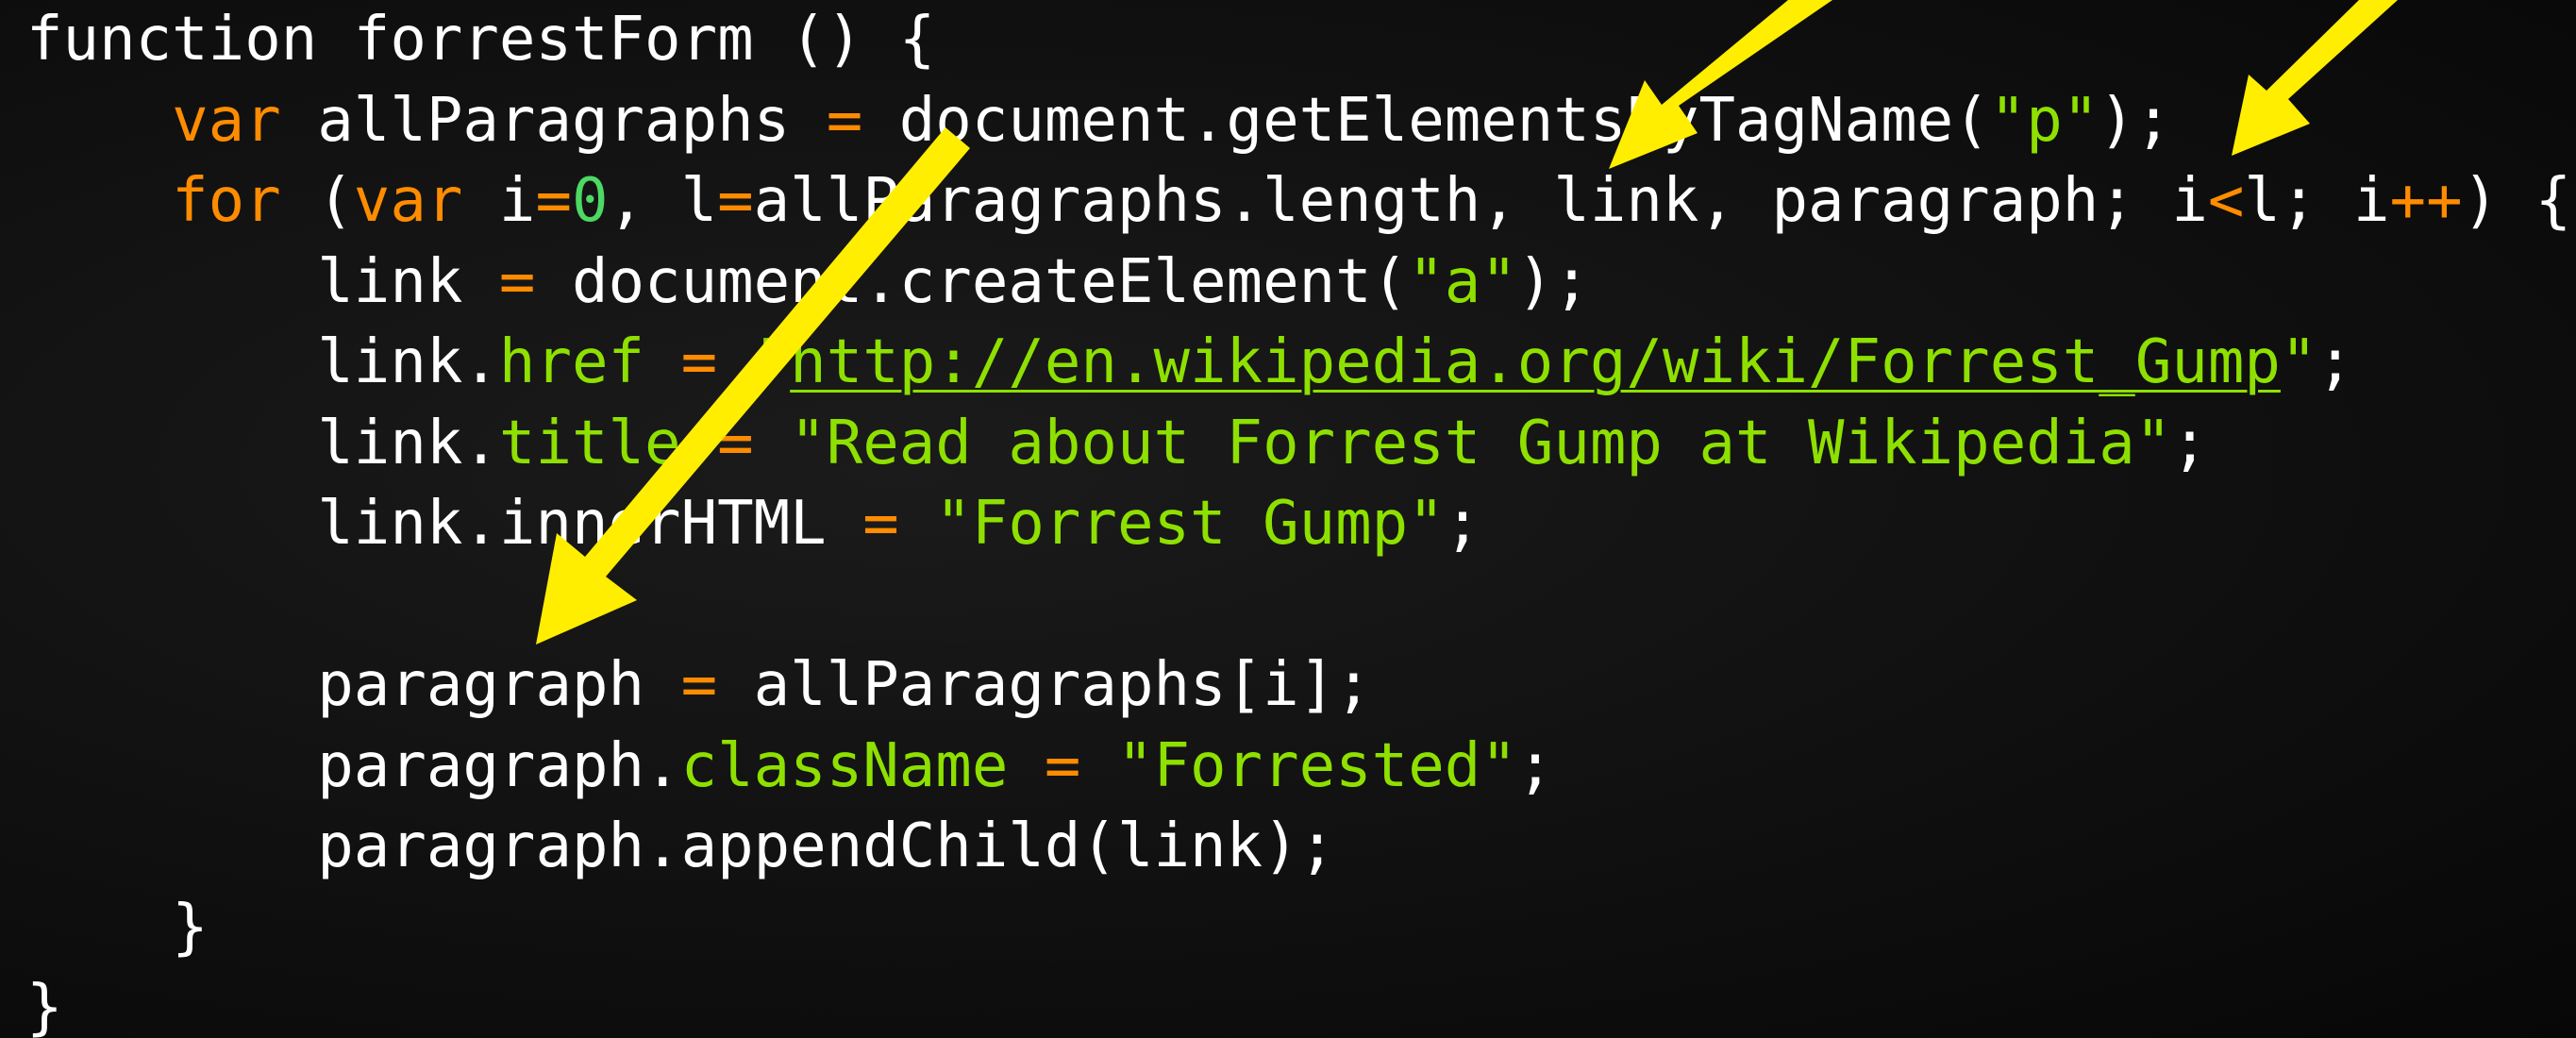 The height and width of the screenshot is (1038, 2576). I want to click on code-line: paragraph = allParagraphs[i];, so click(1298, 686).